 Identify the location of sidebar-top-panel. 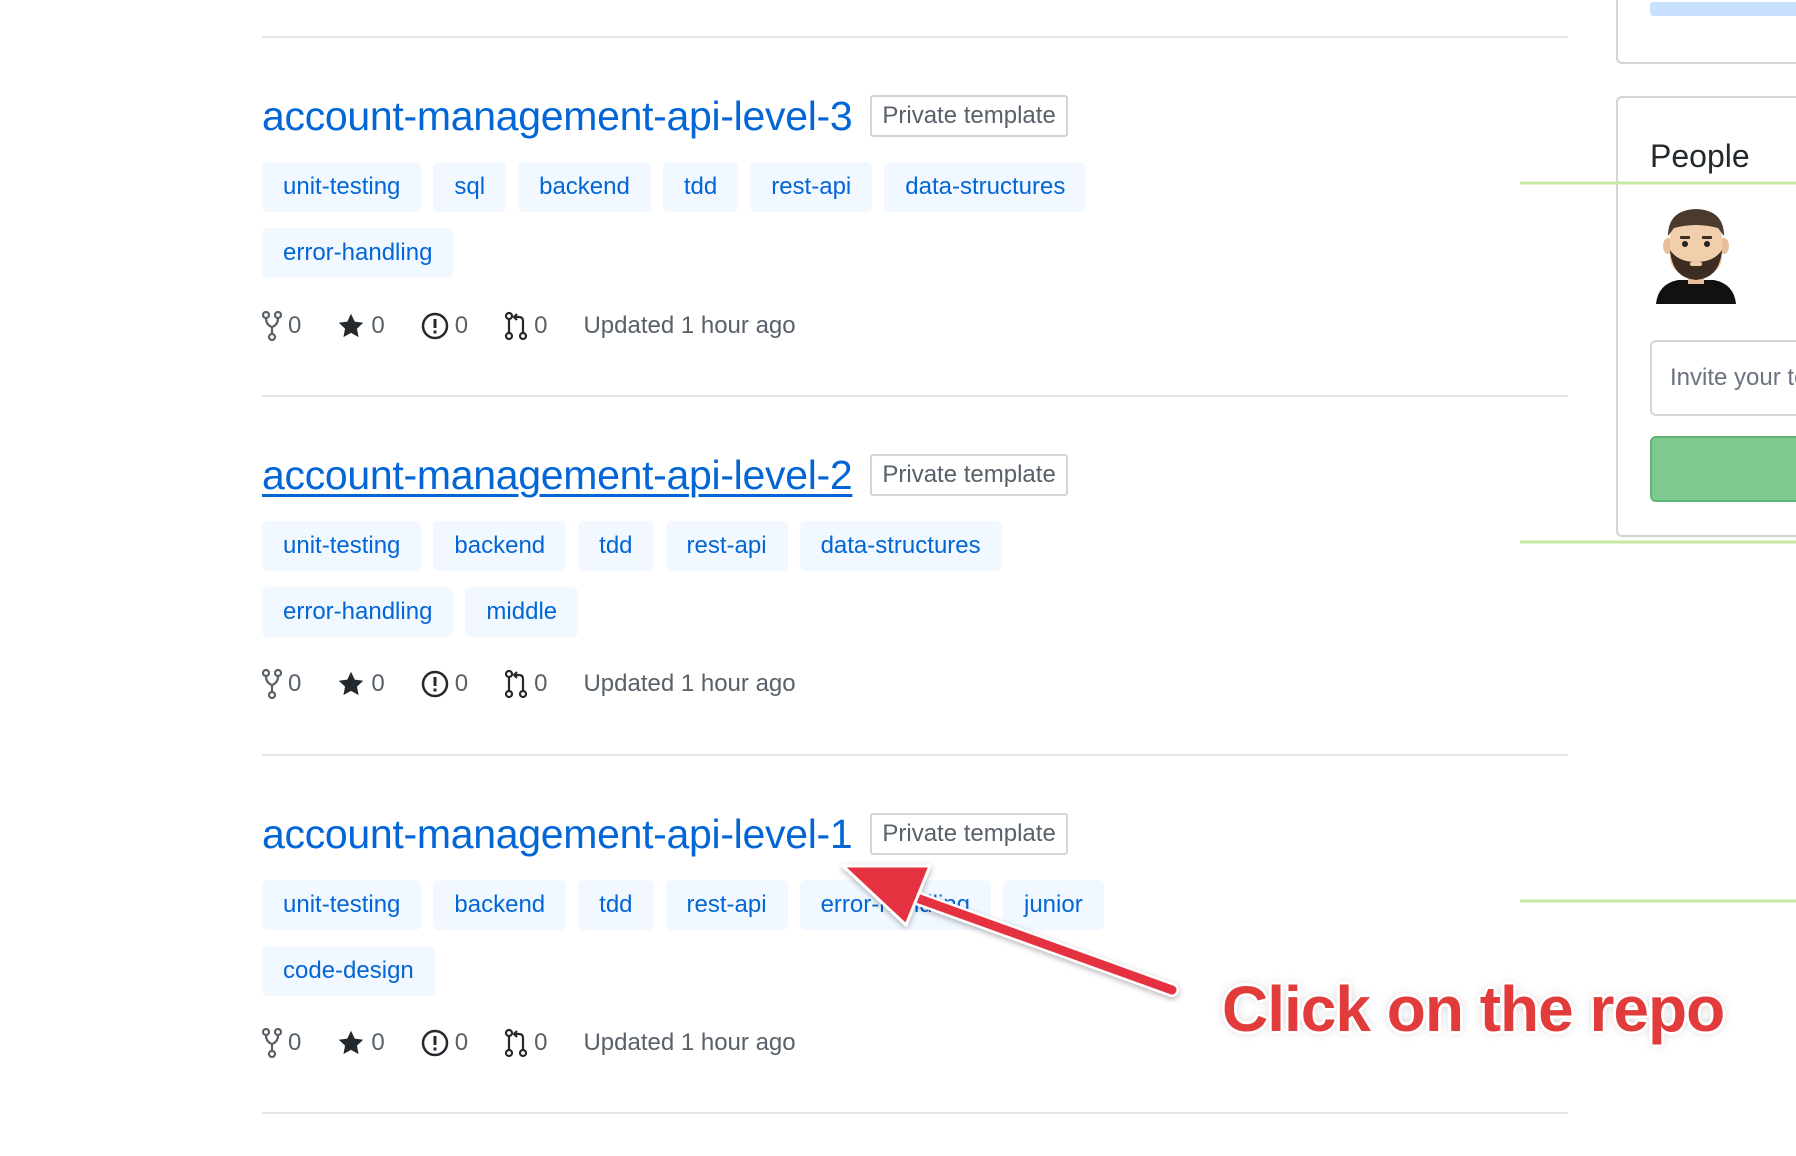
(1706, 32).